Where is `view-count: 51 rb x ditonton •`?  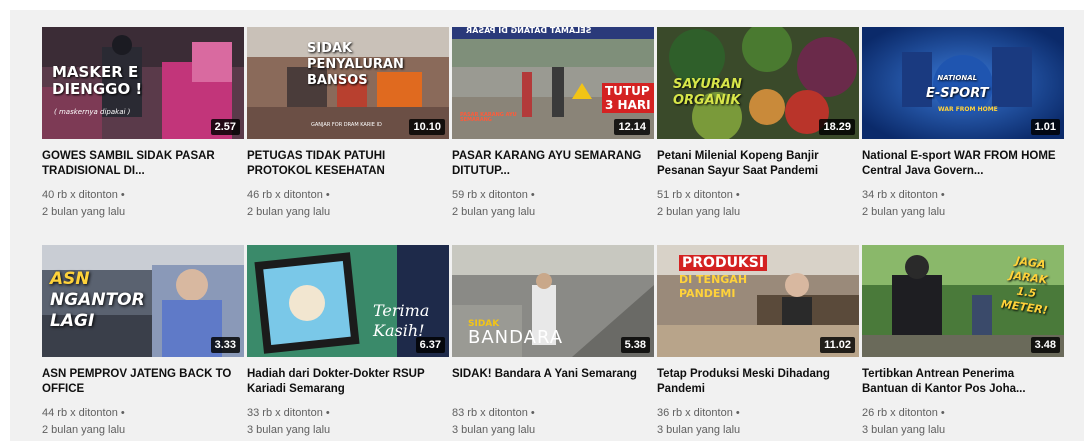 view-count: 51 rb x ditonton • is located at coordinates (698, 195).